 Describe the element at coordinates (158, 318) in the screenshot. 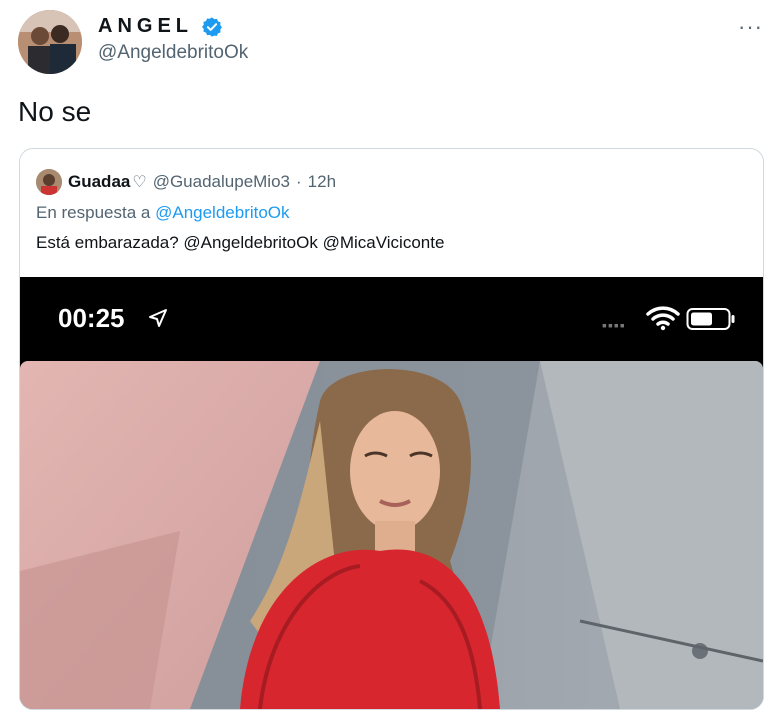

I see `location-arrow-icon` at that location.